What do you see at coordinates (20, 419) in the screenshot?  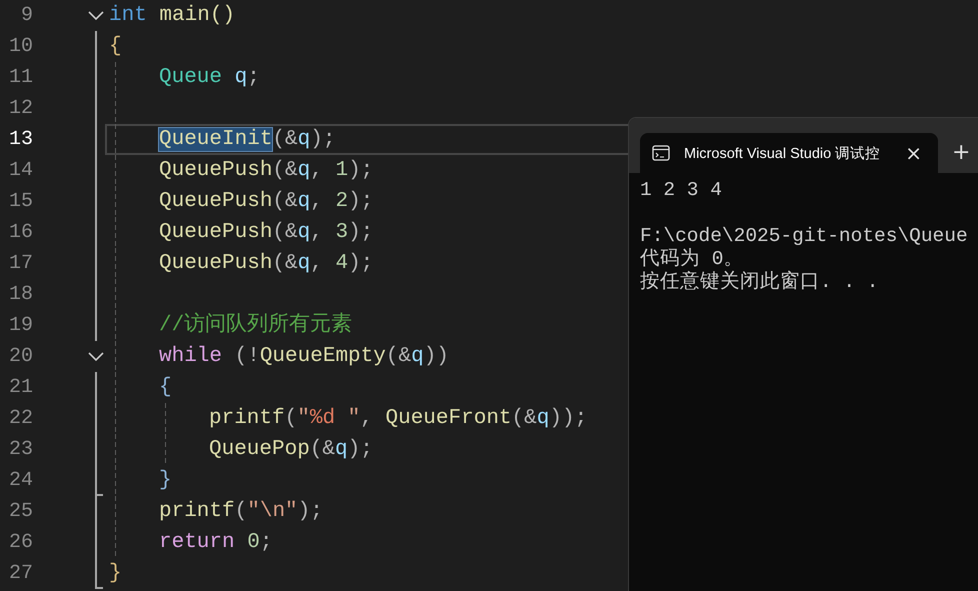 I see `line-number: 22` at bounding box center [20, 419].